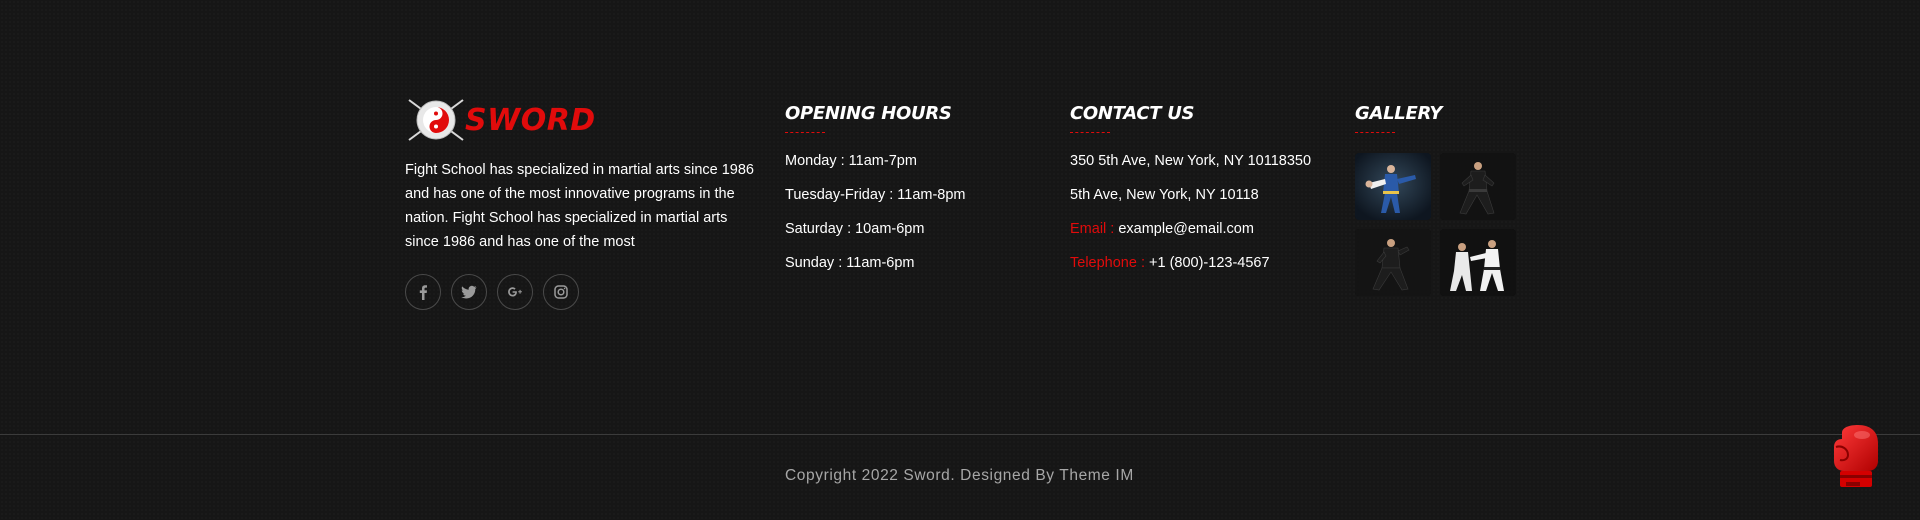 The height and width of the screenshot is (520, 1920). I want to click on email-link: example@email.com, so click(1186, 229).